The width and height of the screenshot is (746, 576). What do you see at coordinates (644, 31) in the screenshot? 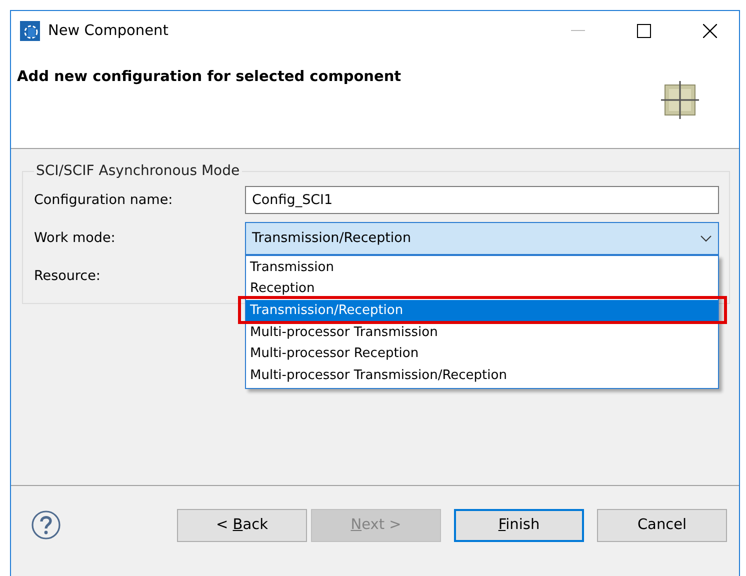
I see `maximize-icon` at bounding box center [644, 31].